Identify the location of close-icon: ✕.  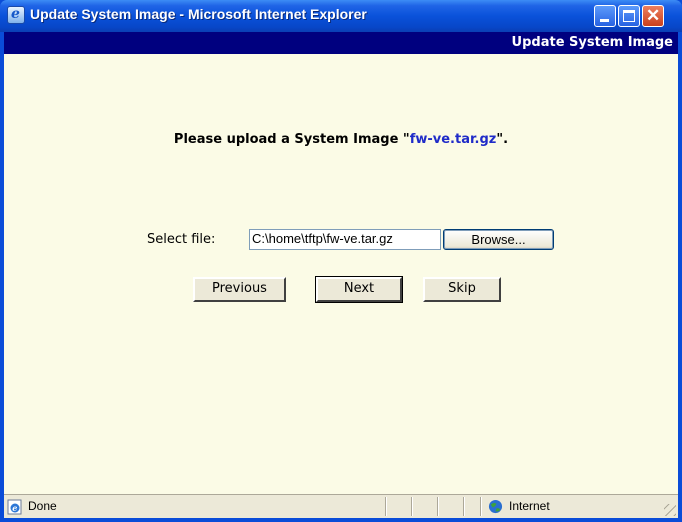
(653, 15).